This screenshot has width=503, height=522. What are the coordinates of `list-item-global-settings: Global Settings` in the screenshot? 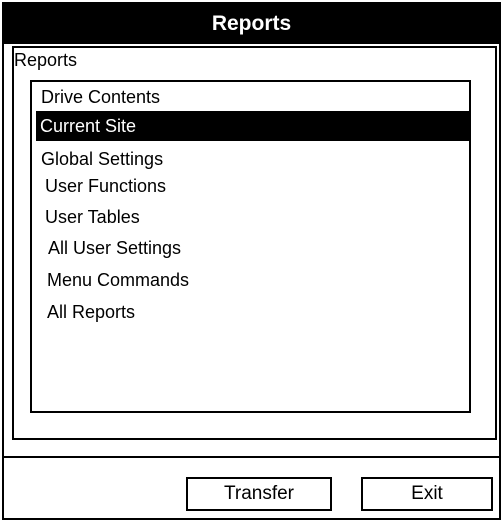 It's located at (102, 159).